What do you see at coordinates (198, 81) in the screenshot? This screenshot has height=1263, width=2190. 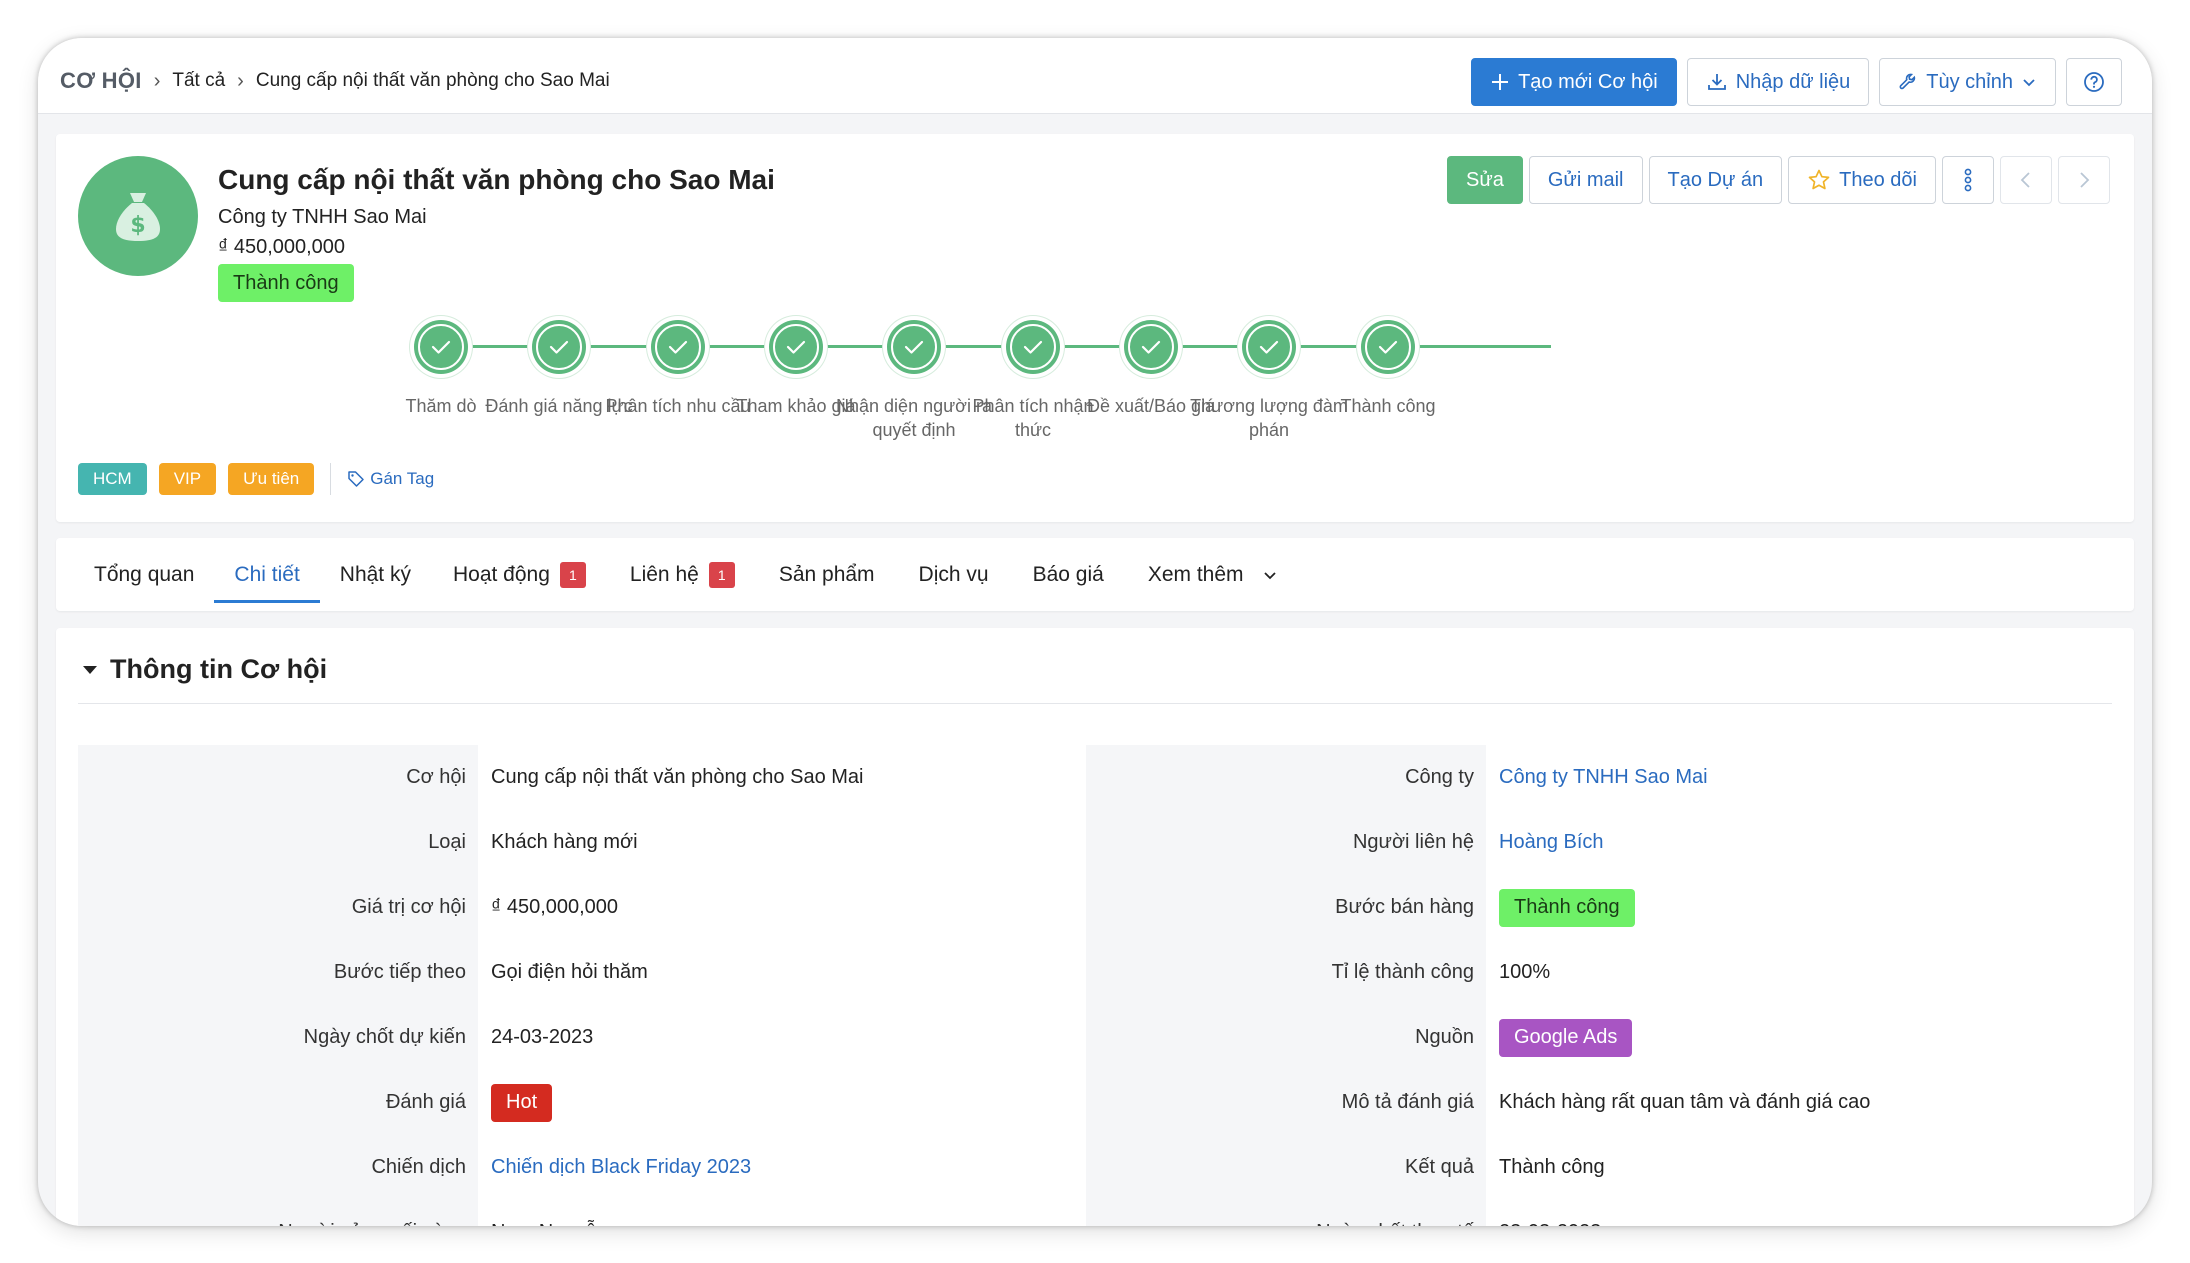 I see `breadcrumb-all: Tất cả` at bounding box center [198, 81].